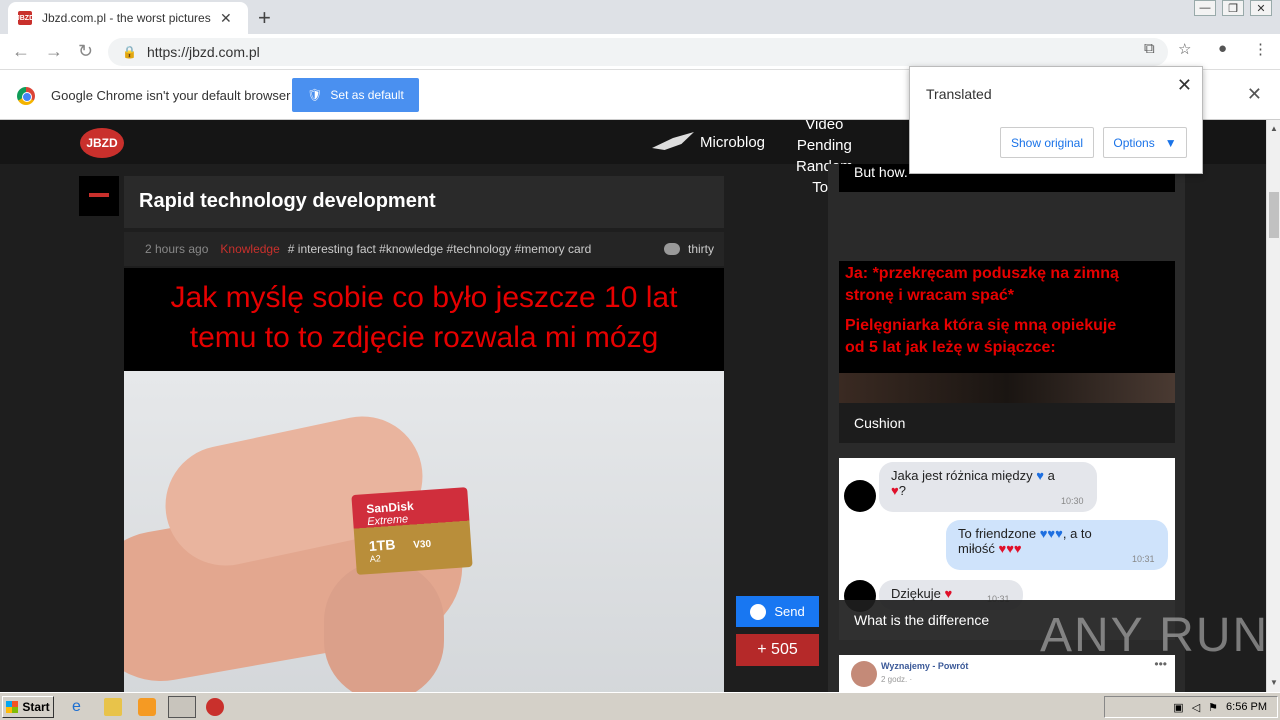  What do you see at coordinates (1274, 128) in the screenshot?
I see `scroll-up-icon: ▲` at bounding box center [1274, 128].